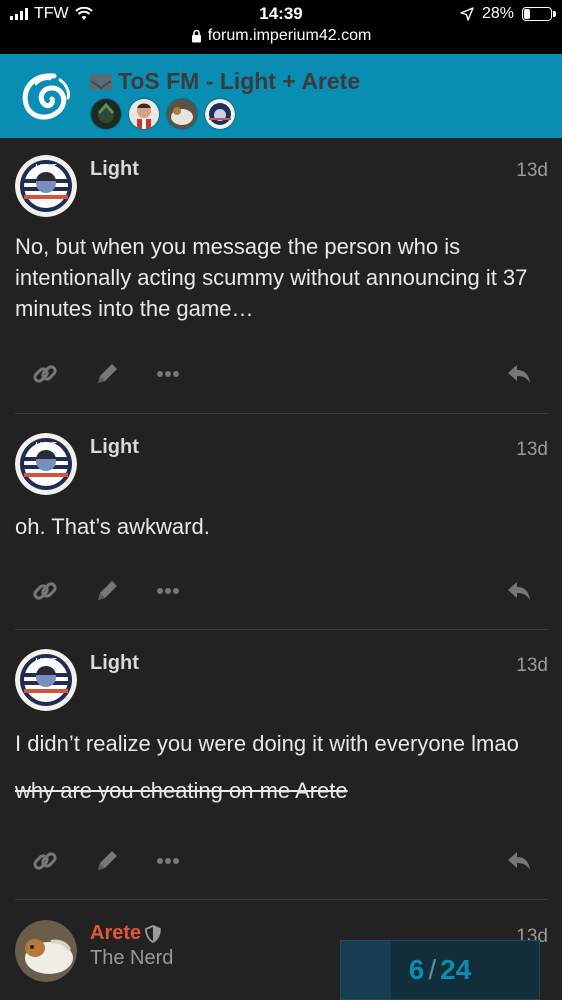  Describe the element at coordinates (112, 526) in the screenshot. I see `post-paragraph: oh. That’s awkward.` at that location.